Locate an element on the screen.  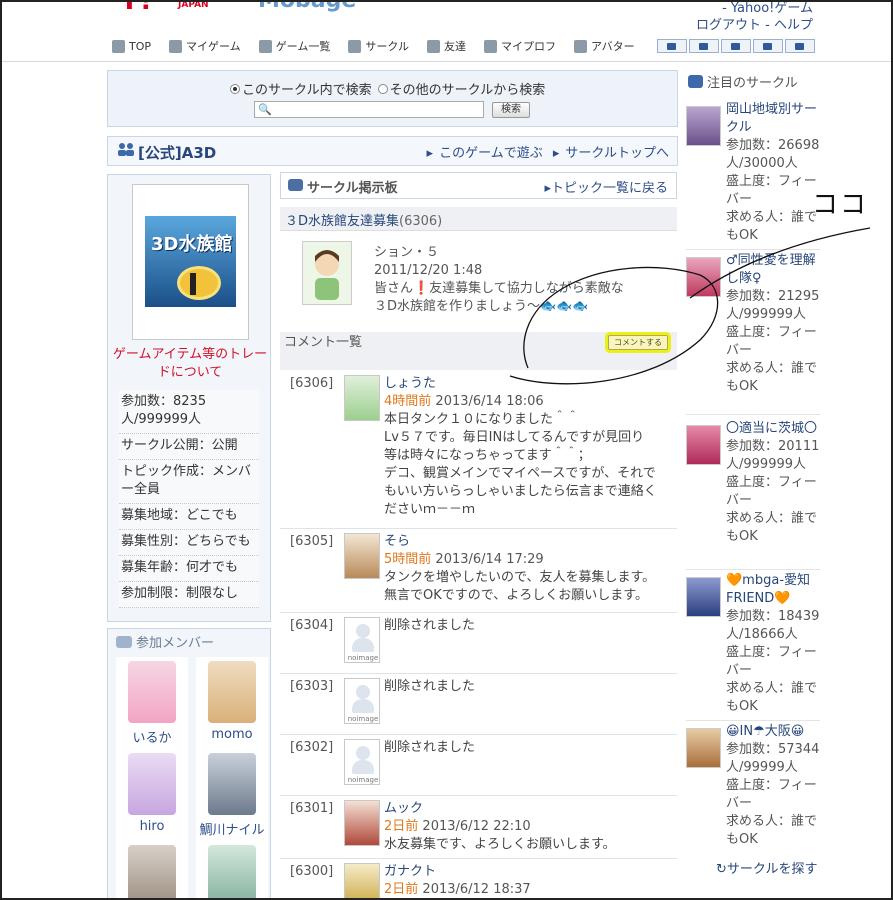
link-label: このゲームで遊ぶ is located at coordinates (491, 153).